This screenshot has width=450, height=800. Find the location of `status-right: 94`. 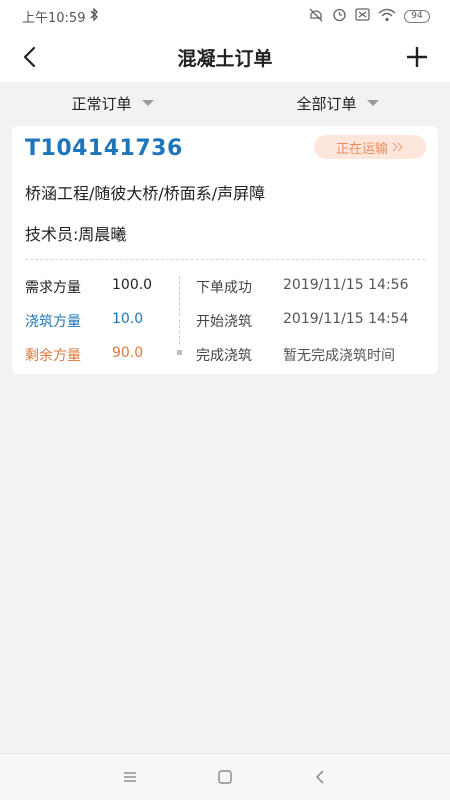

status-right: 94 is located at coordinates (379, 16).